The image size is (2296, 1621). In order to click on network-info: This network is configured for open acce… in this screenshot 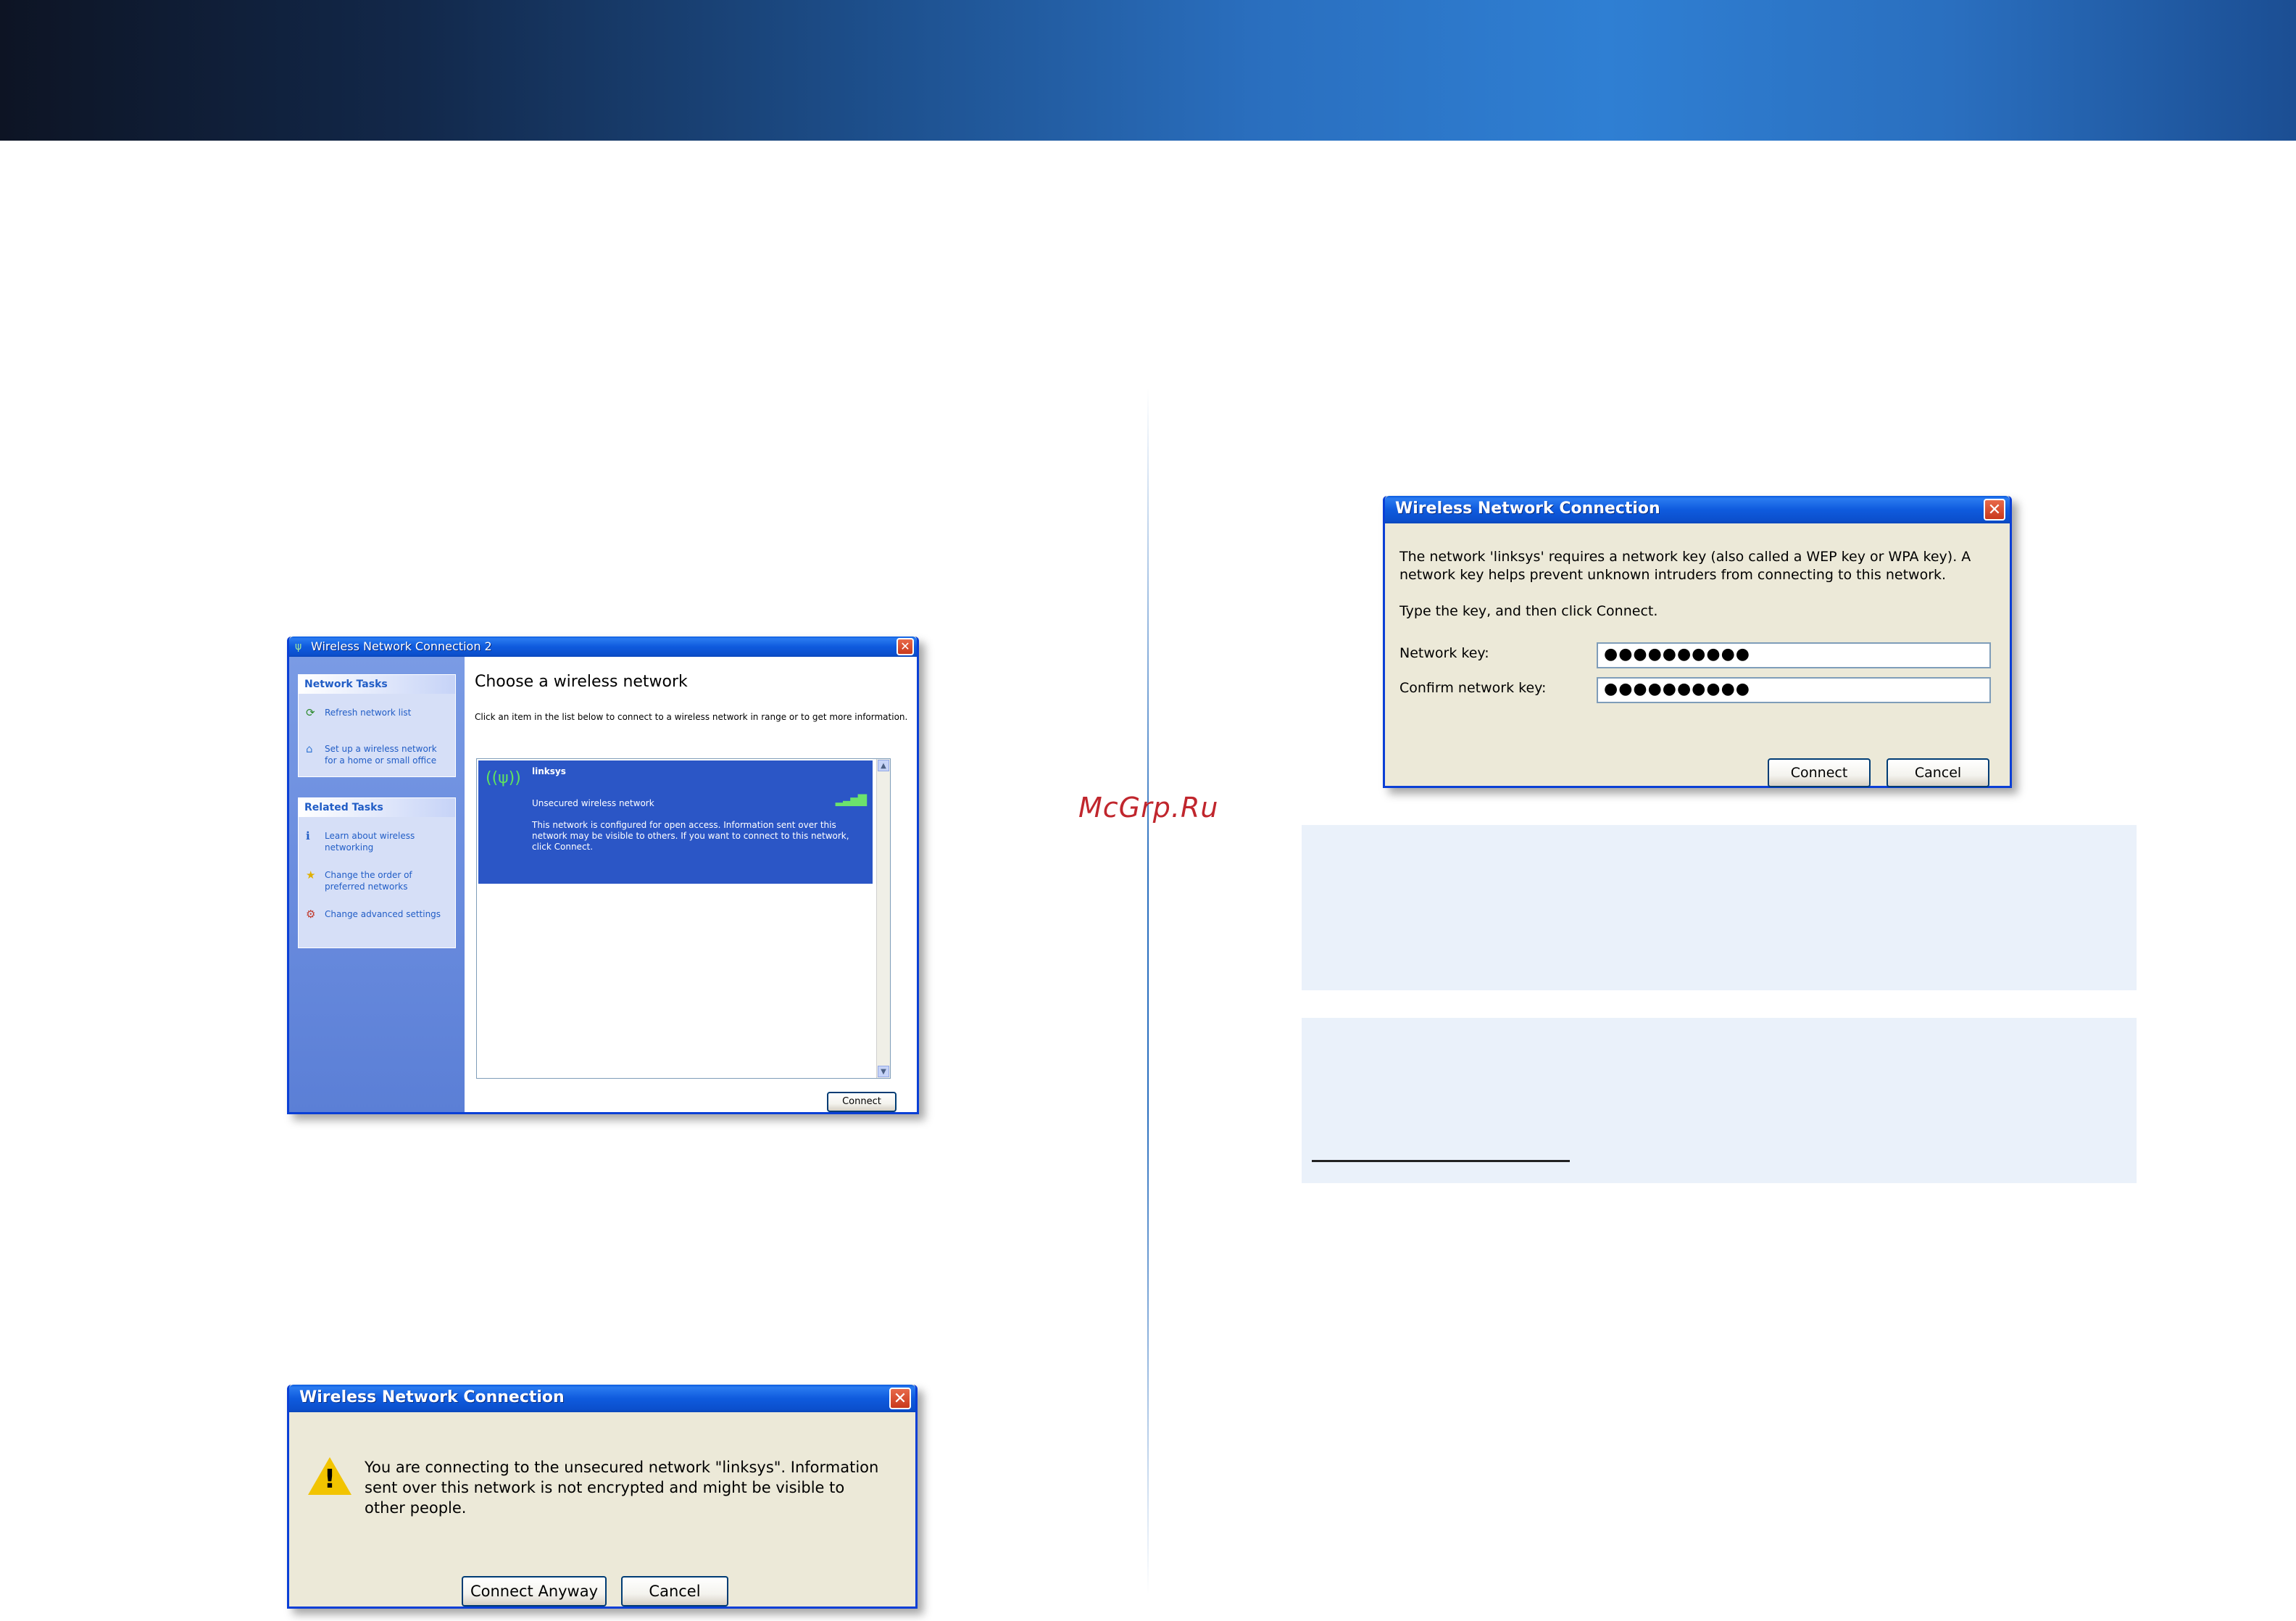, I will do `click(690, 836)`.